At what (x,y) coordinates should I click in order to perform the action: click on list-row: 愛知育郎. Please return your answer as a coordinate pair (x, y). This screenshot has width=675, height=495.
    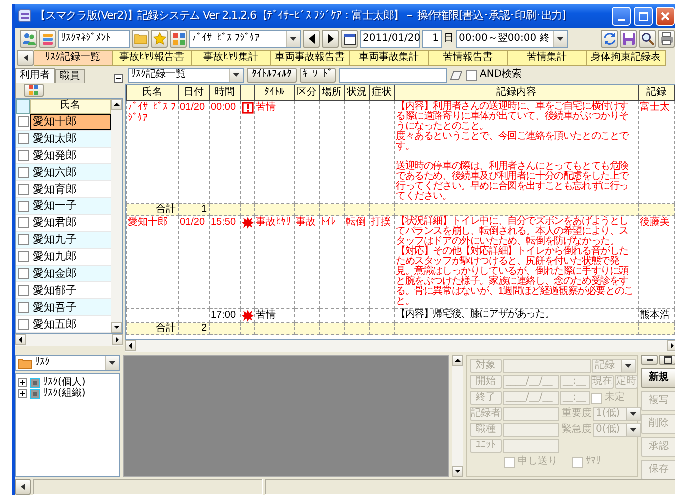
    Looking at the image, I should click on (63, 189).